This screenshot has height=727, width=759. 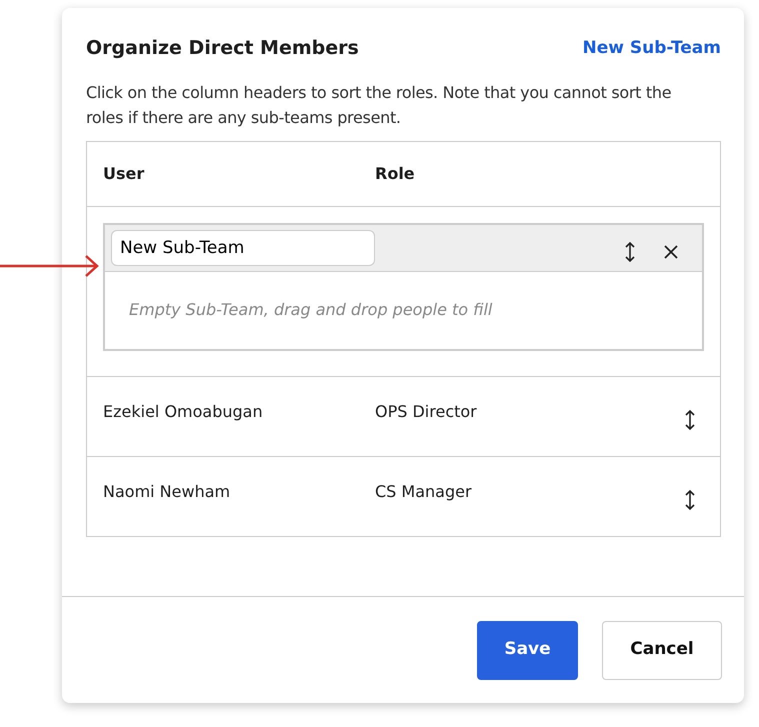 What do you see at coordinates (426, 412) in the screenshot?
I see `table-cell-text: OPS Director` at bounding box center [426, 412].